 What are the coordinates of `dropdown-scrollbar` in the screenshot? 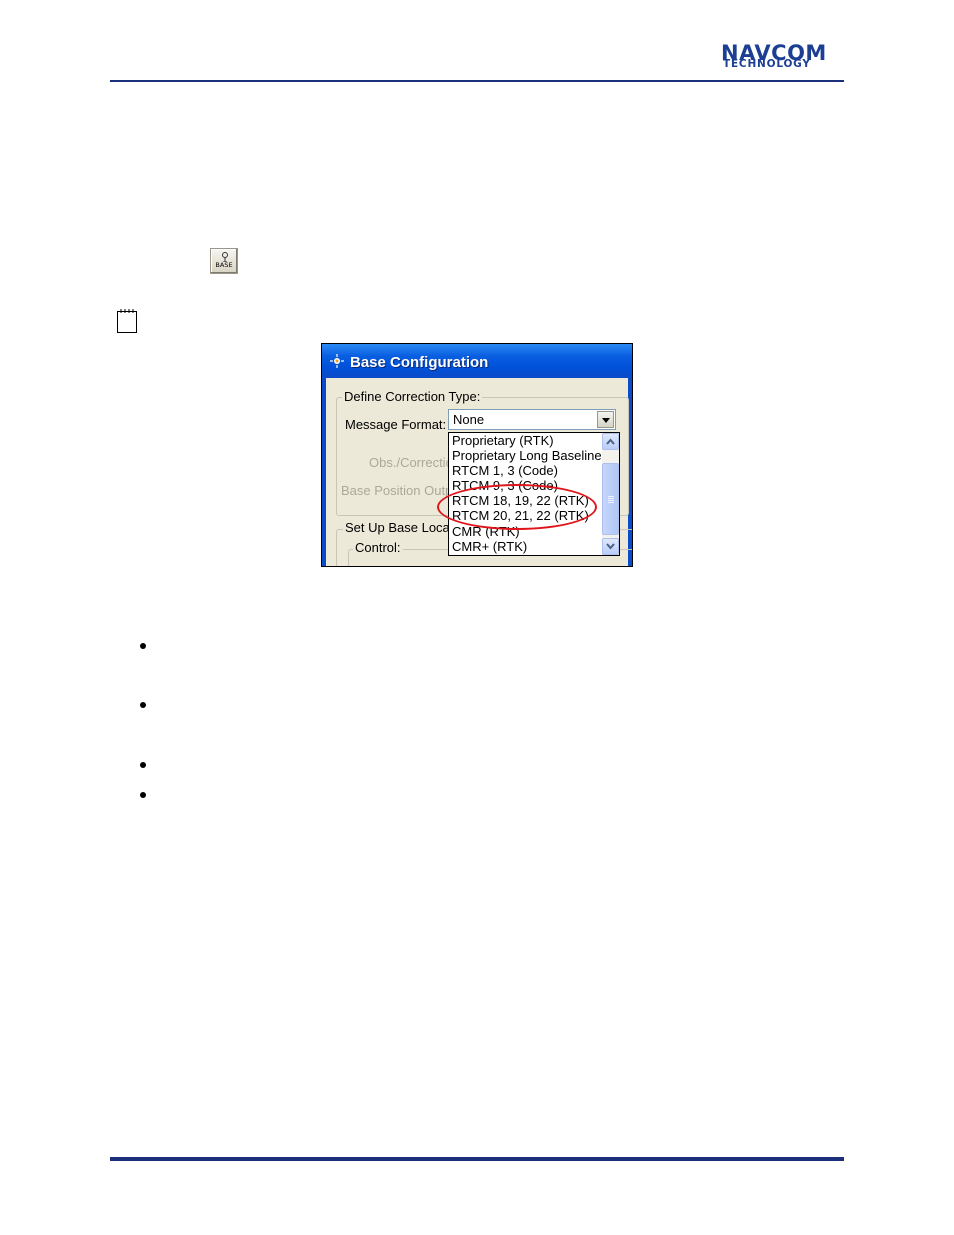 It's located at (610, 494).